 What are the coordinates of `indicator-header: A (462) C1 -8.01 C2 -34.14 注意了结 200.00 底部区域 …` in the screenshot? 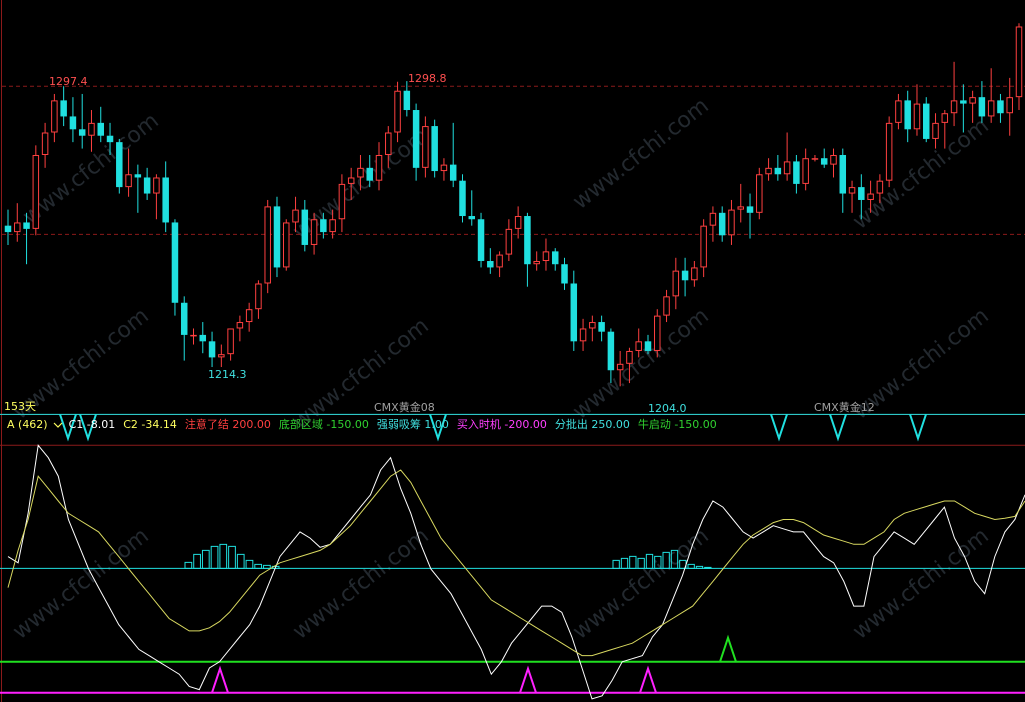 It's located at (362, 424).